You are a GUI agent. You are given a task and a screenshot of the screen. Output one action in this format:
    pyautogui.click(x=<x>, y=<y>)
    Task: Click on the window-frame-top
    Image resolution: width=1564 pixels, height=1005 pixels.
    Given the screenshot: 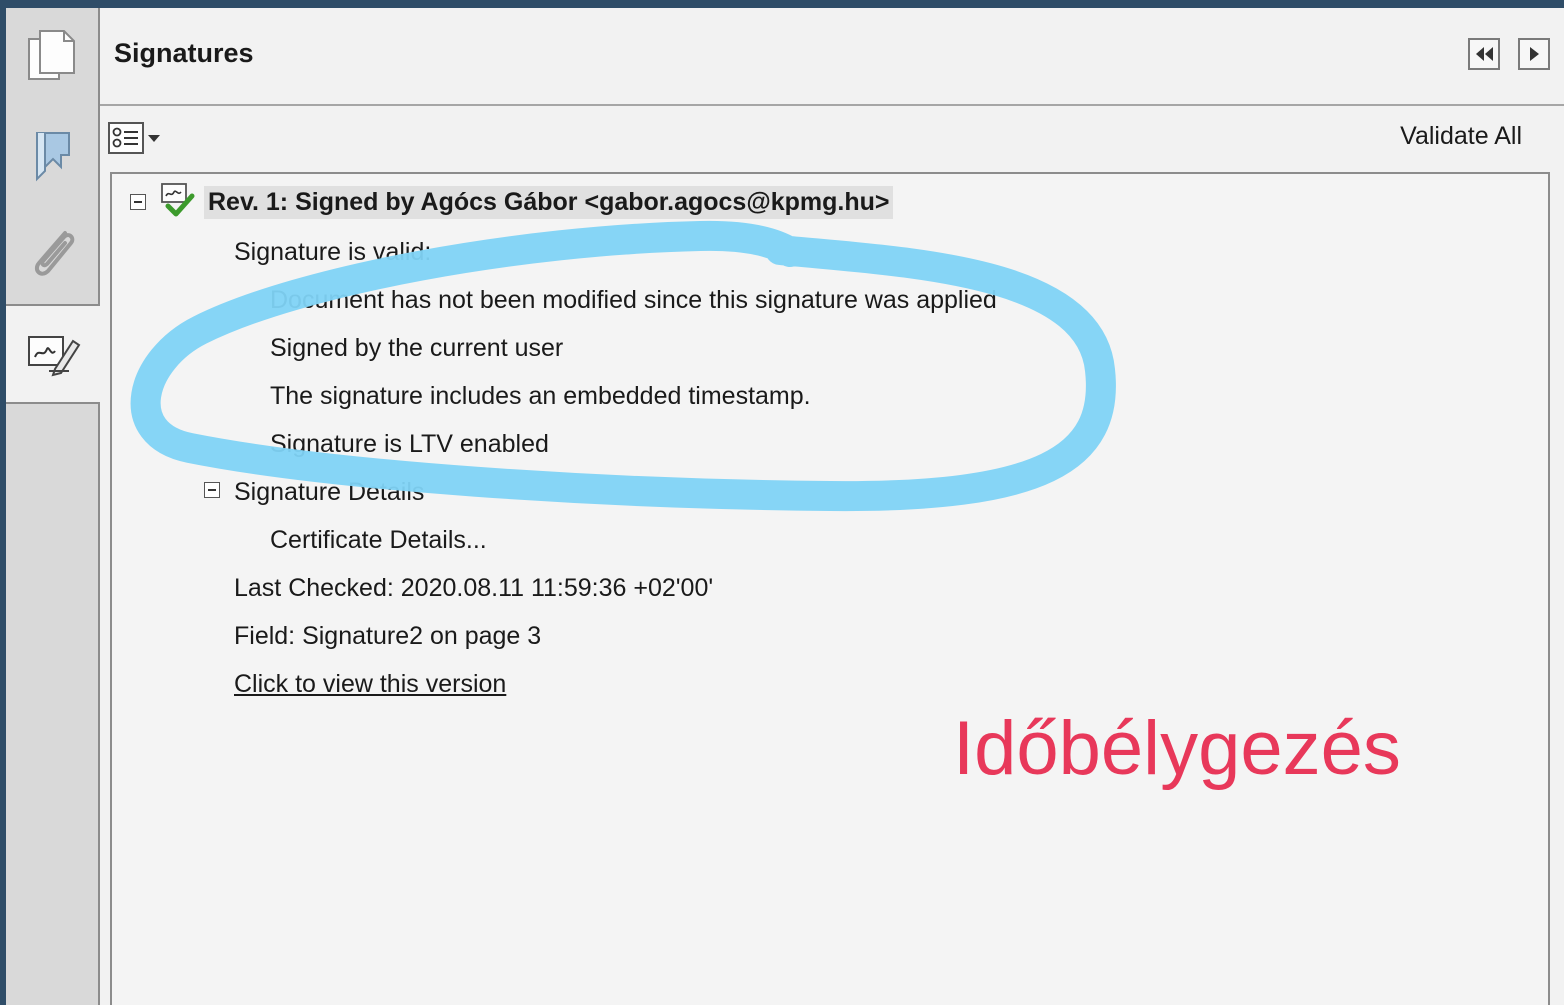 What is the action you would take?
    pyautogui.click(x=782, y=4)
    